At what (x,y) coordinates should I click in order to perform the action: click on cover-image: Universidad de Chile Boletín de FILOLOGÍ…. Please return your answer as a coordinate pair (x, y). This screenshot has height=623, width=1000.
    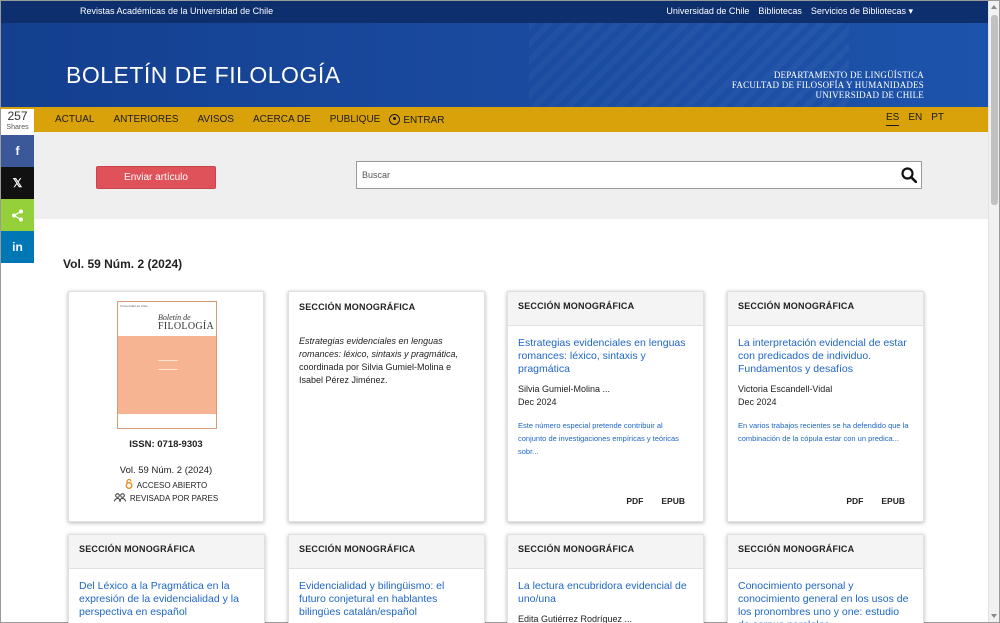
    Looking at the image, I should click on (167, 365).